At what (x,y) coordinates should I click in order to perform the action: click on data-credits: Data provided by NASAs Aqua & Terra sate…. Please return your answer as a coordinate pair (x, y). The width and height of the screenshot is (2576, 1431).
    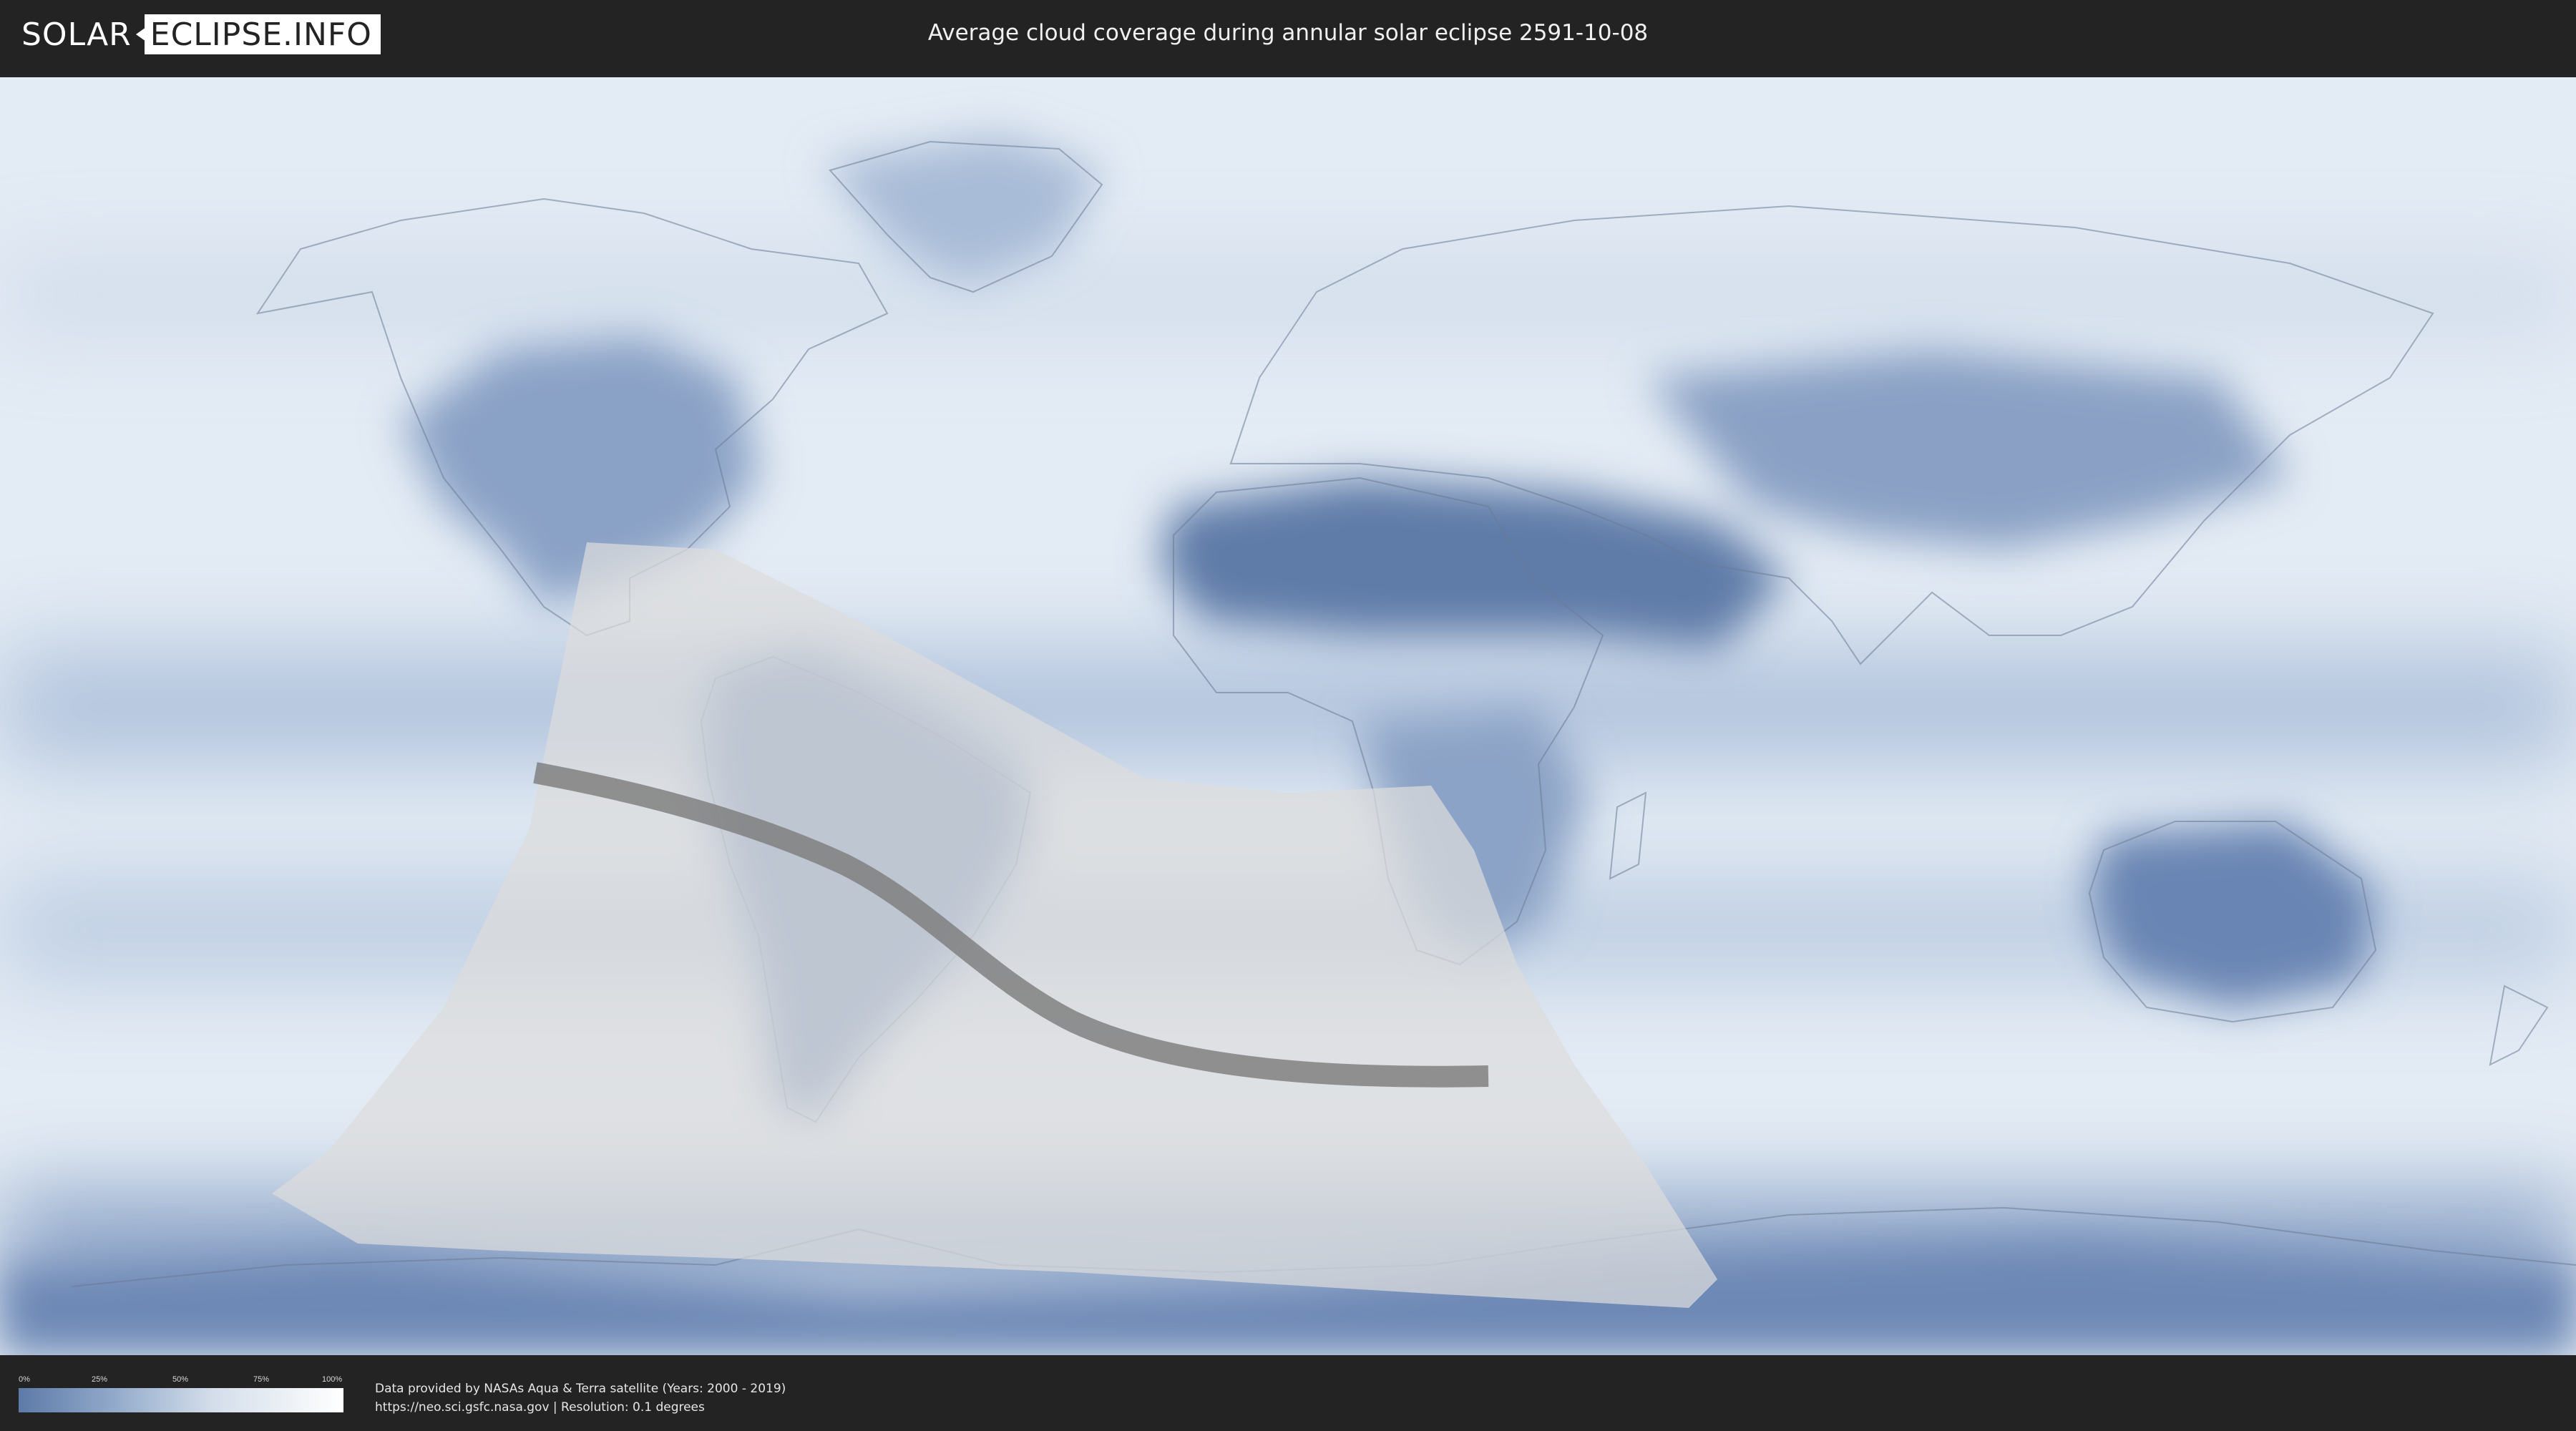
    Looking at the image, I should click on (580, 1398).